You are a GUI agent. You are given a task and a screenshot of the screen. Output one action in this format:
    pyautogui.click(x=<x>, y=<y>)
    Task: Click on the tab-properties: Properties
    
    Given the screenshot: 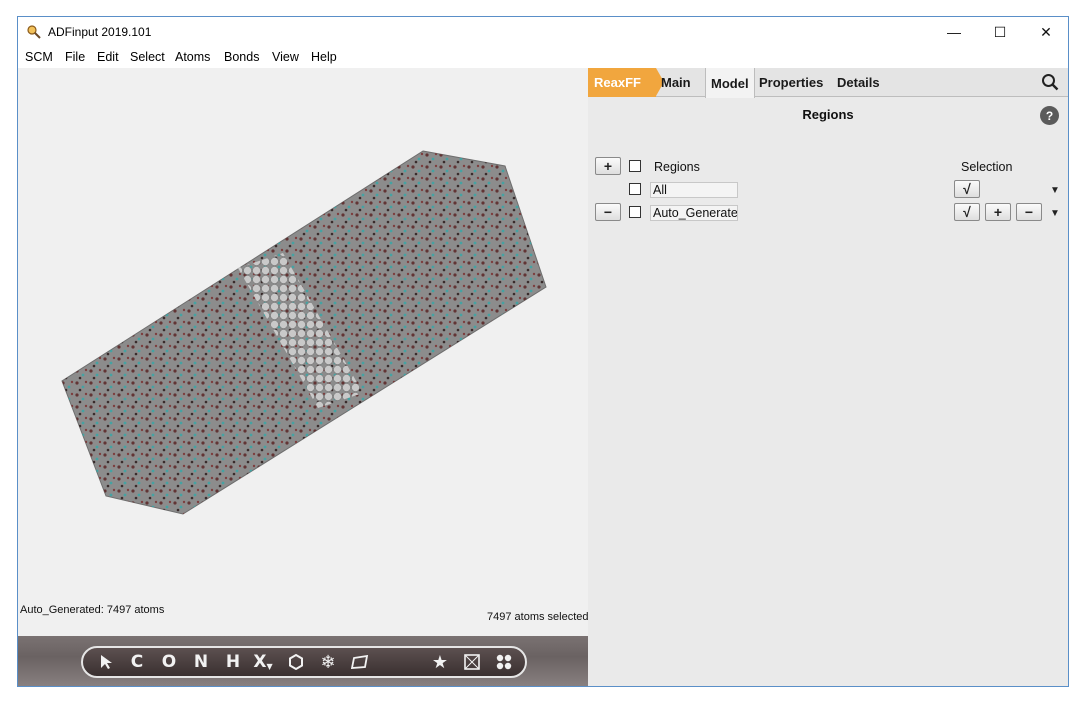 What is the action you would take?
    pyautogui.click(x=791, y=82)
    